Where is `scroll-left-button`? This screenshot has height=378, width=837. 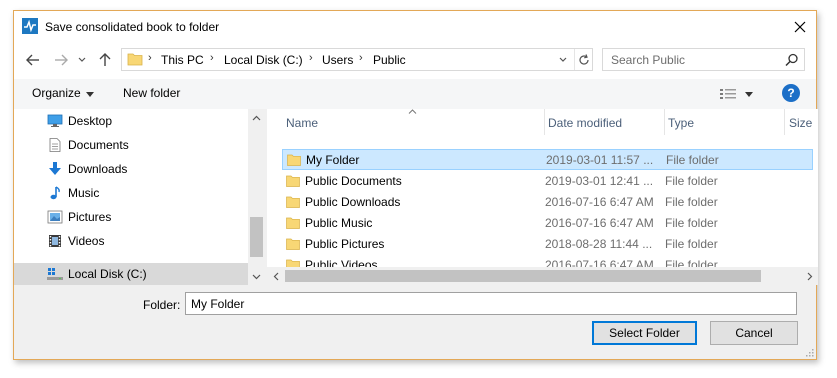
scroll-left-button is located at coordinates (275, 276).